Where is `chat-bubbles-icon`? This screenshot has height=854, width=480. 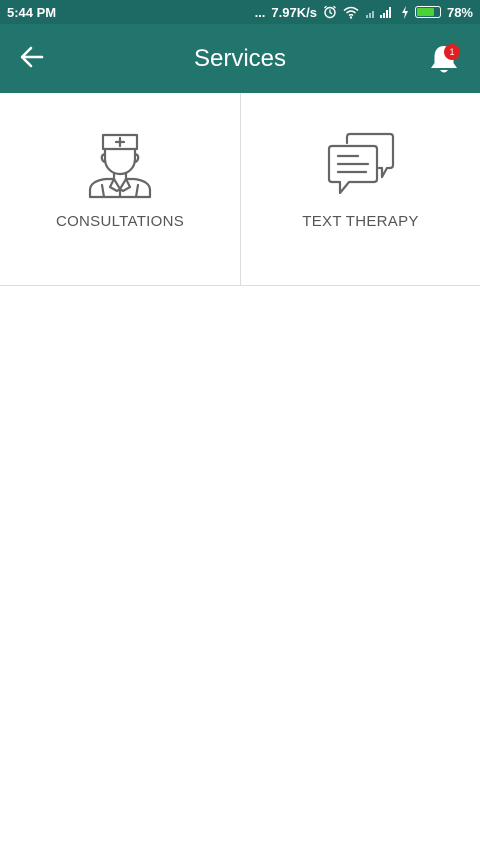 chat-bubbles-icon is located at coordinates (361, 165).